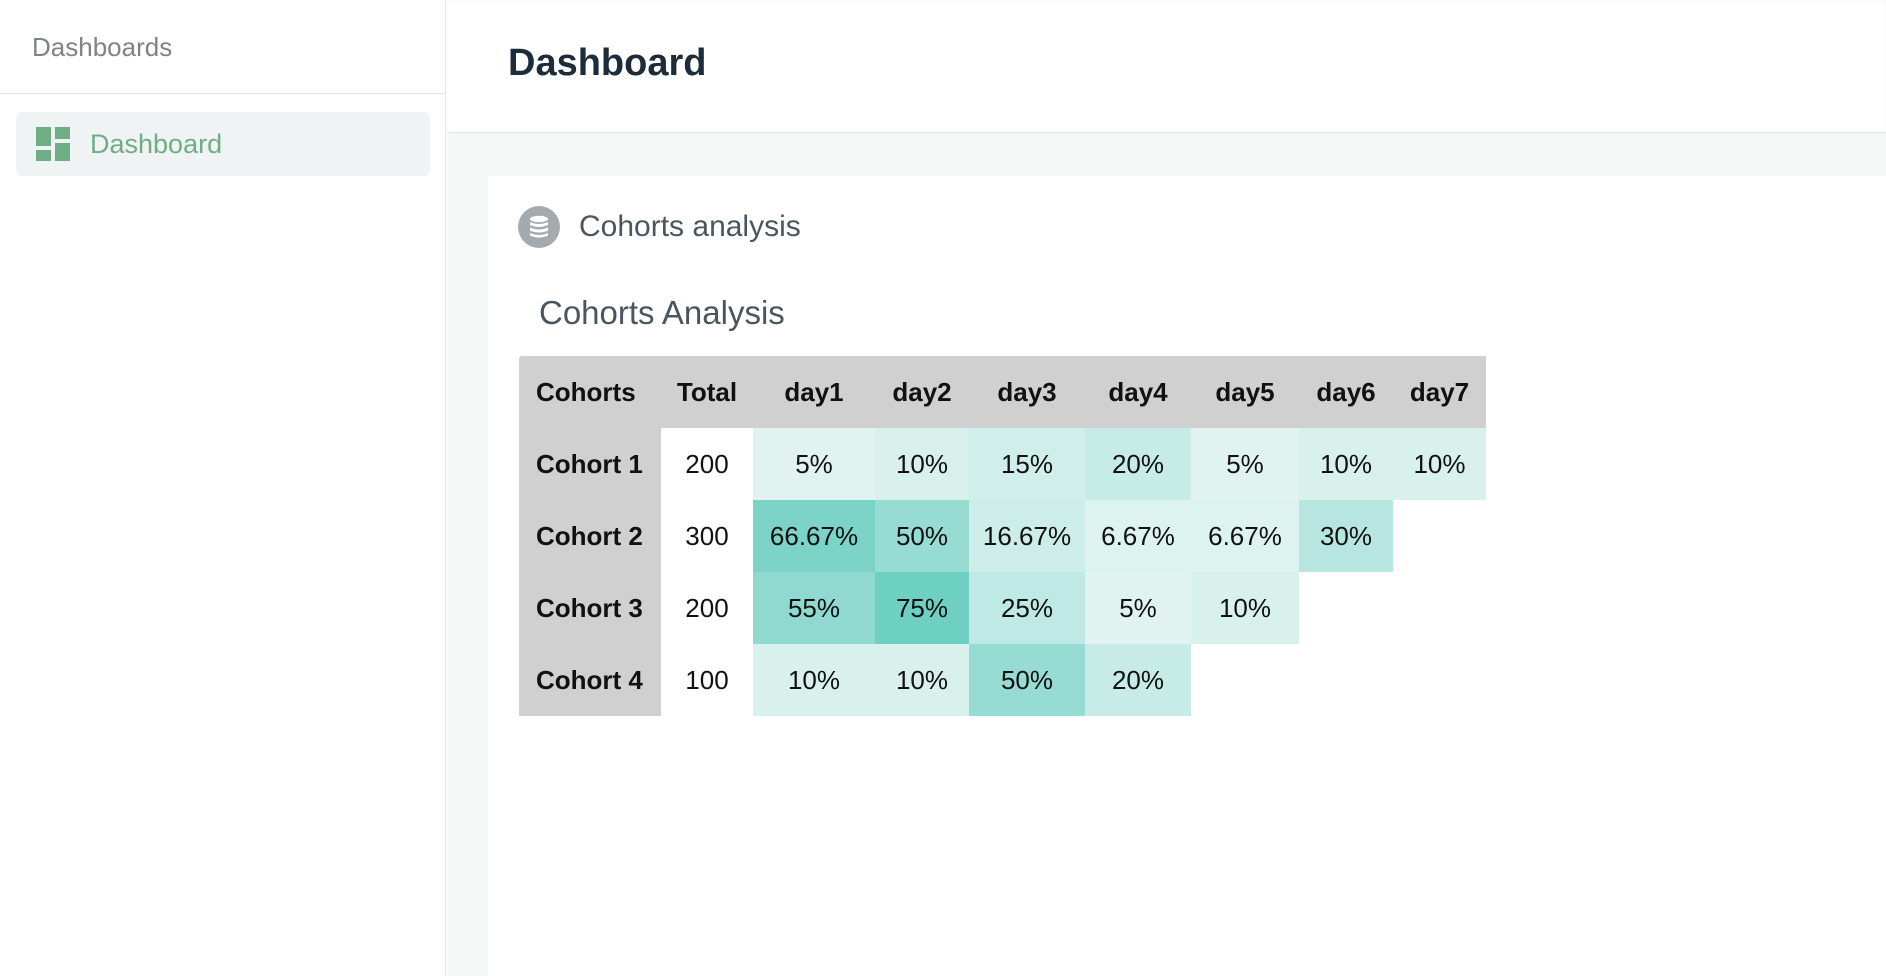  I want to click on heat-cell: 16.67%, so click(1027, 536).